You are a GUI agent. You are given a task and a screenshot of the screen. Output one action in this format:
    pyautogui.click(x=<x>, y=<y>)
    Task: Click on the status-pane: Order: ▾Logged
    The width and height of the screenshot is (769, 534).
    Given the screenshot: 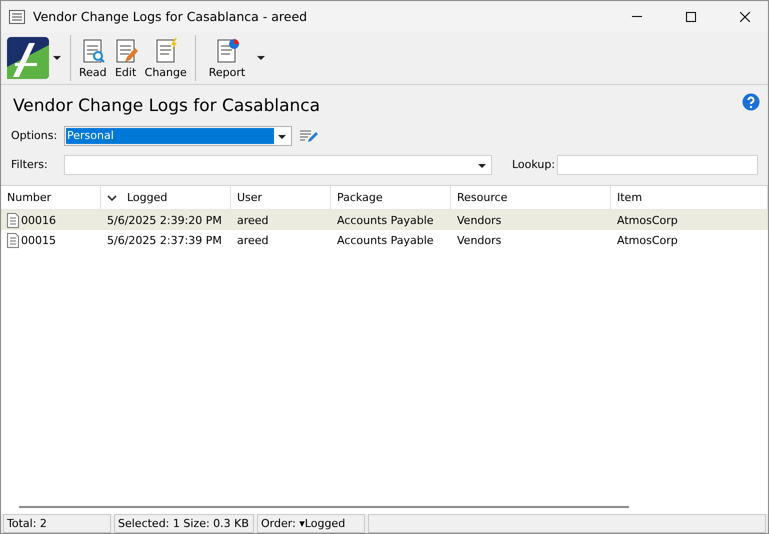 What is the action you would take?
    pyautogui.click(x=311, y=523)
    